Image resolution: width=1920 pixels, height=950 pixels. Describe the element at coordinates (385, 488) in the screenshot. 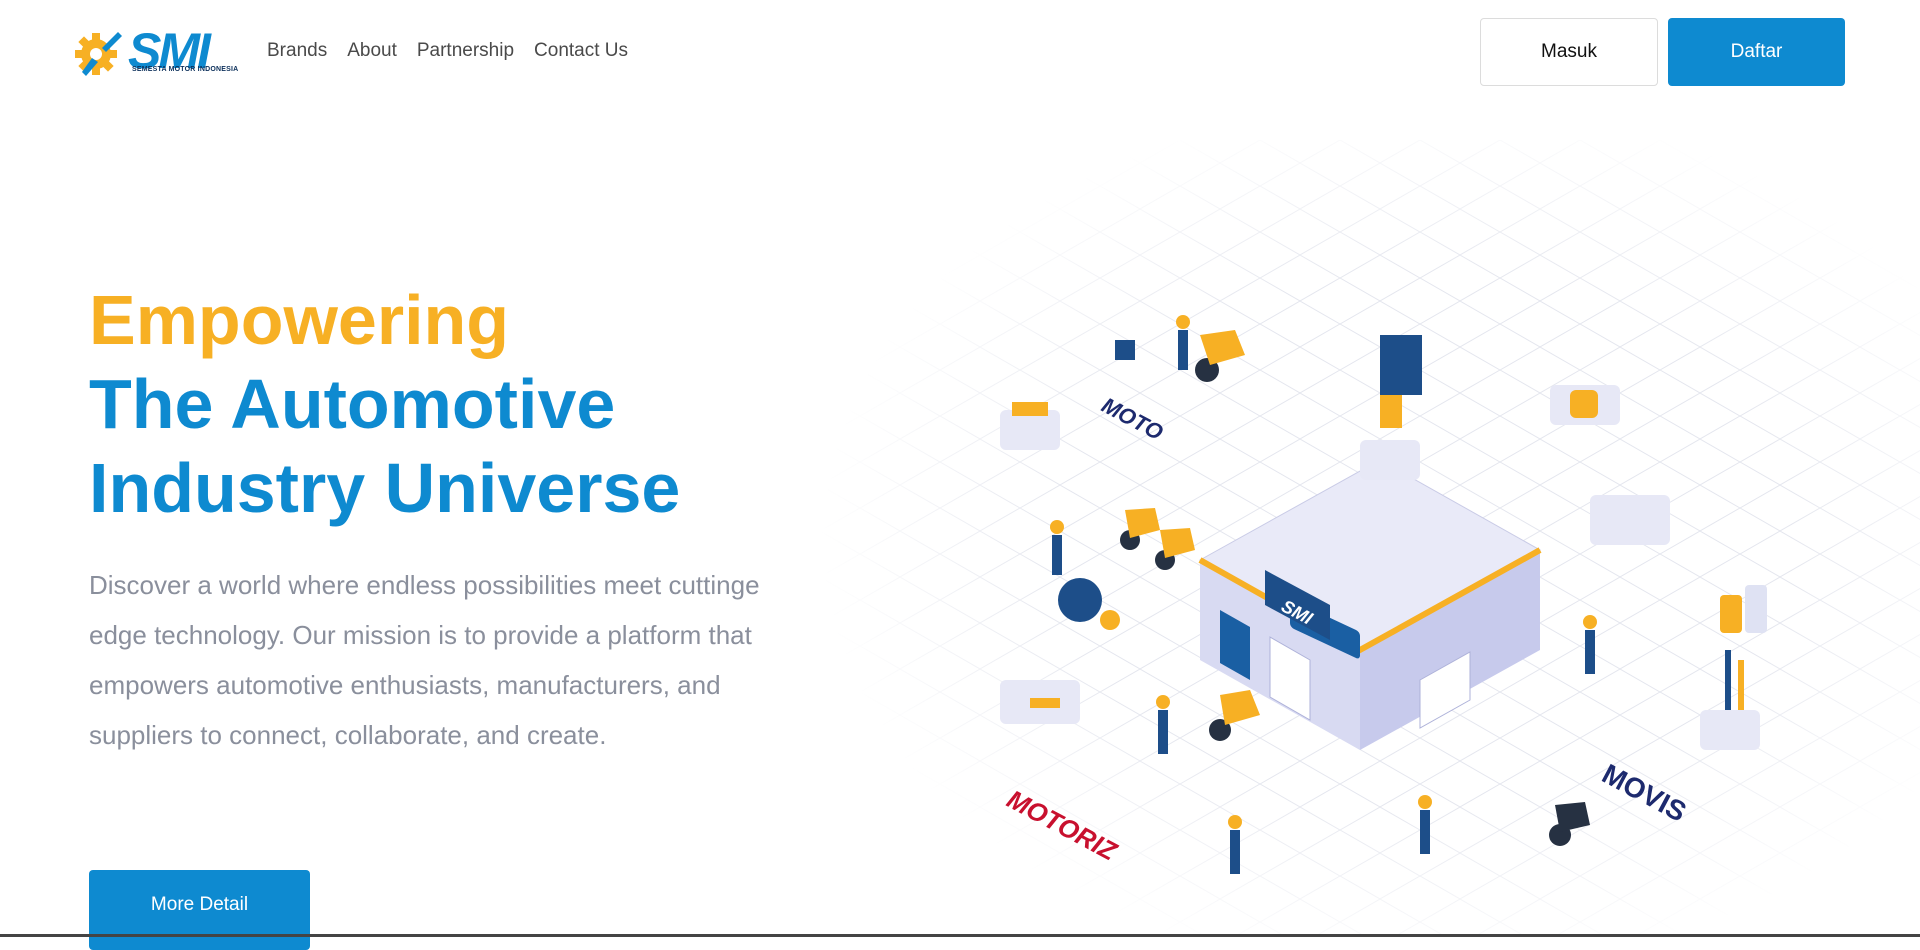

I see `hero-title-line3: Industry Universe` at that location.